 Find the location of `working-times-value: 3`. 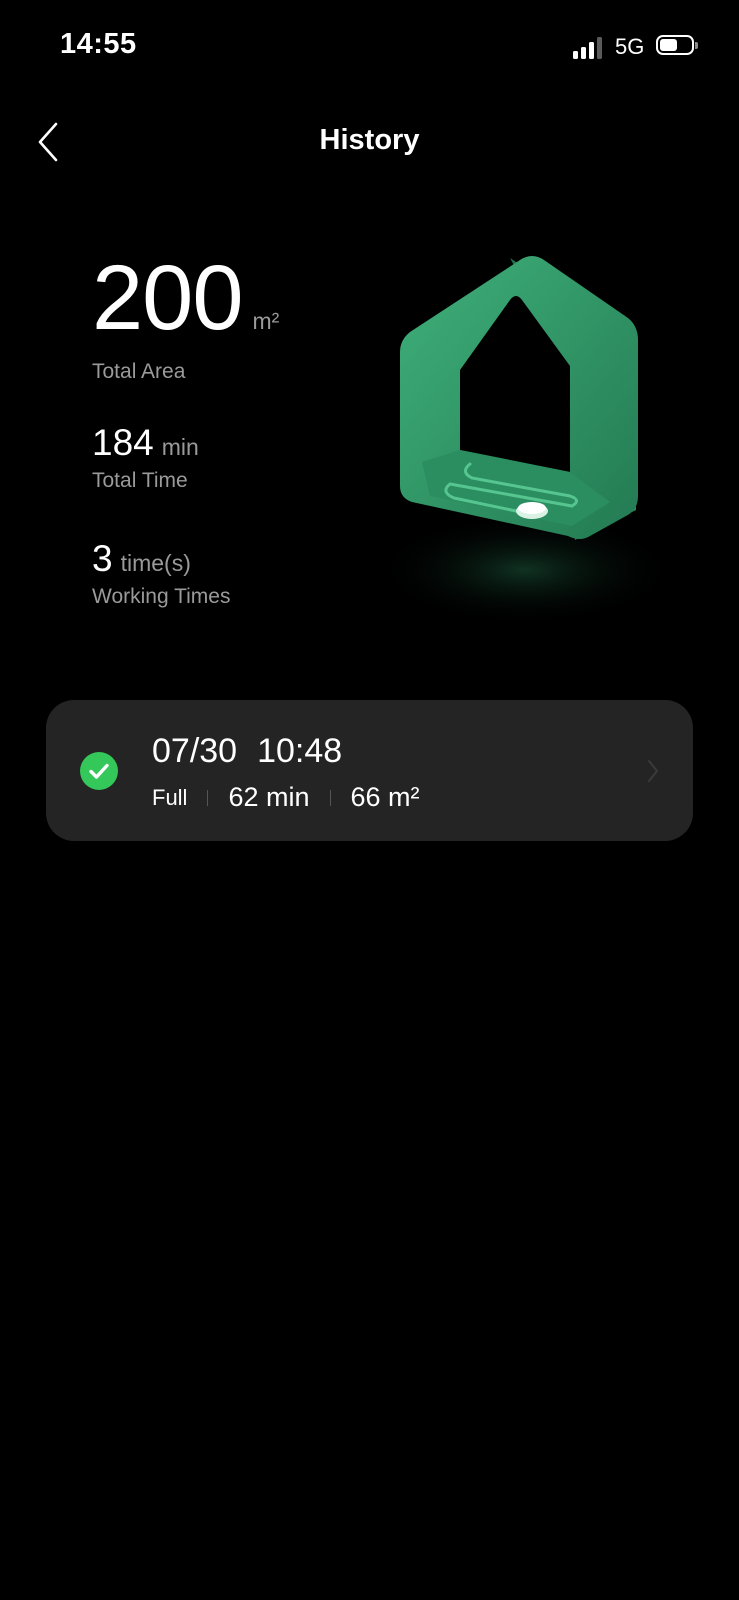

working-times-value: 3 is located at coordinates (102, 558).